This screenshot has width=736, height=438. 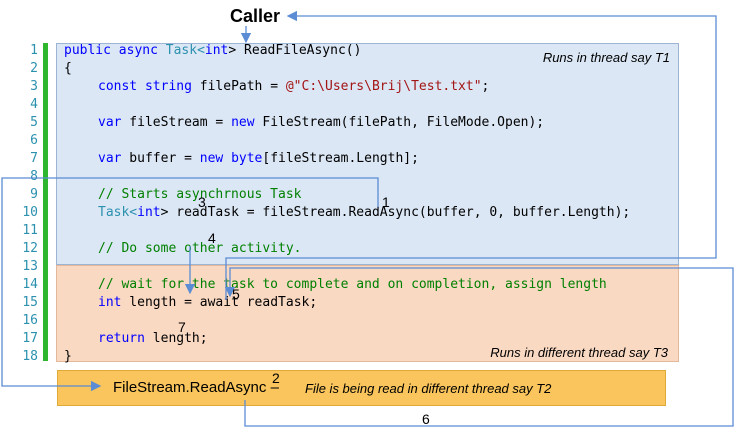 I want to click on step-number-7: 7, so click(x=182, y=327).